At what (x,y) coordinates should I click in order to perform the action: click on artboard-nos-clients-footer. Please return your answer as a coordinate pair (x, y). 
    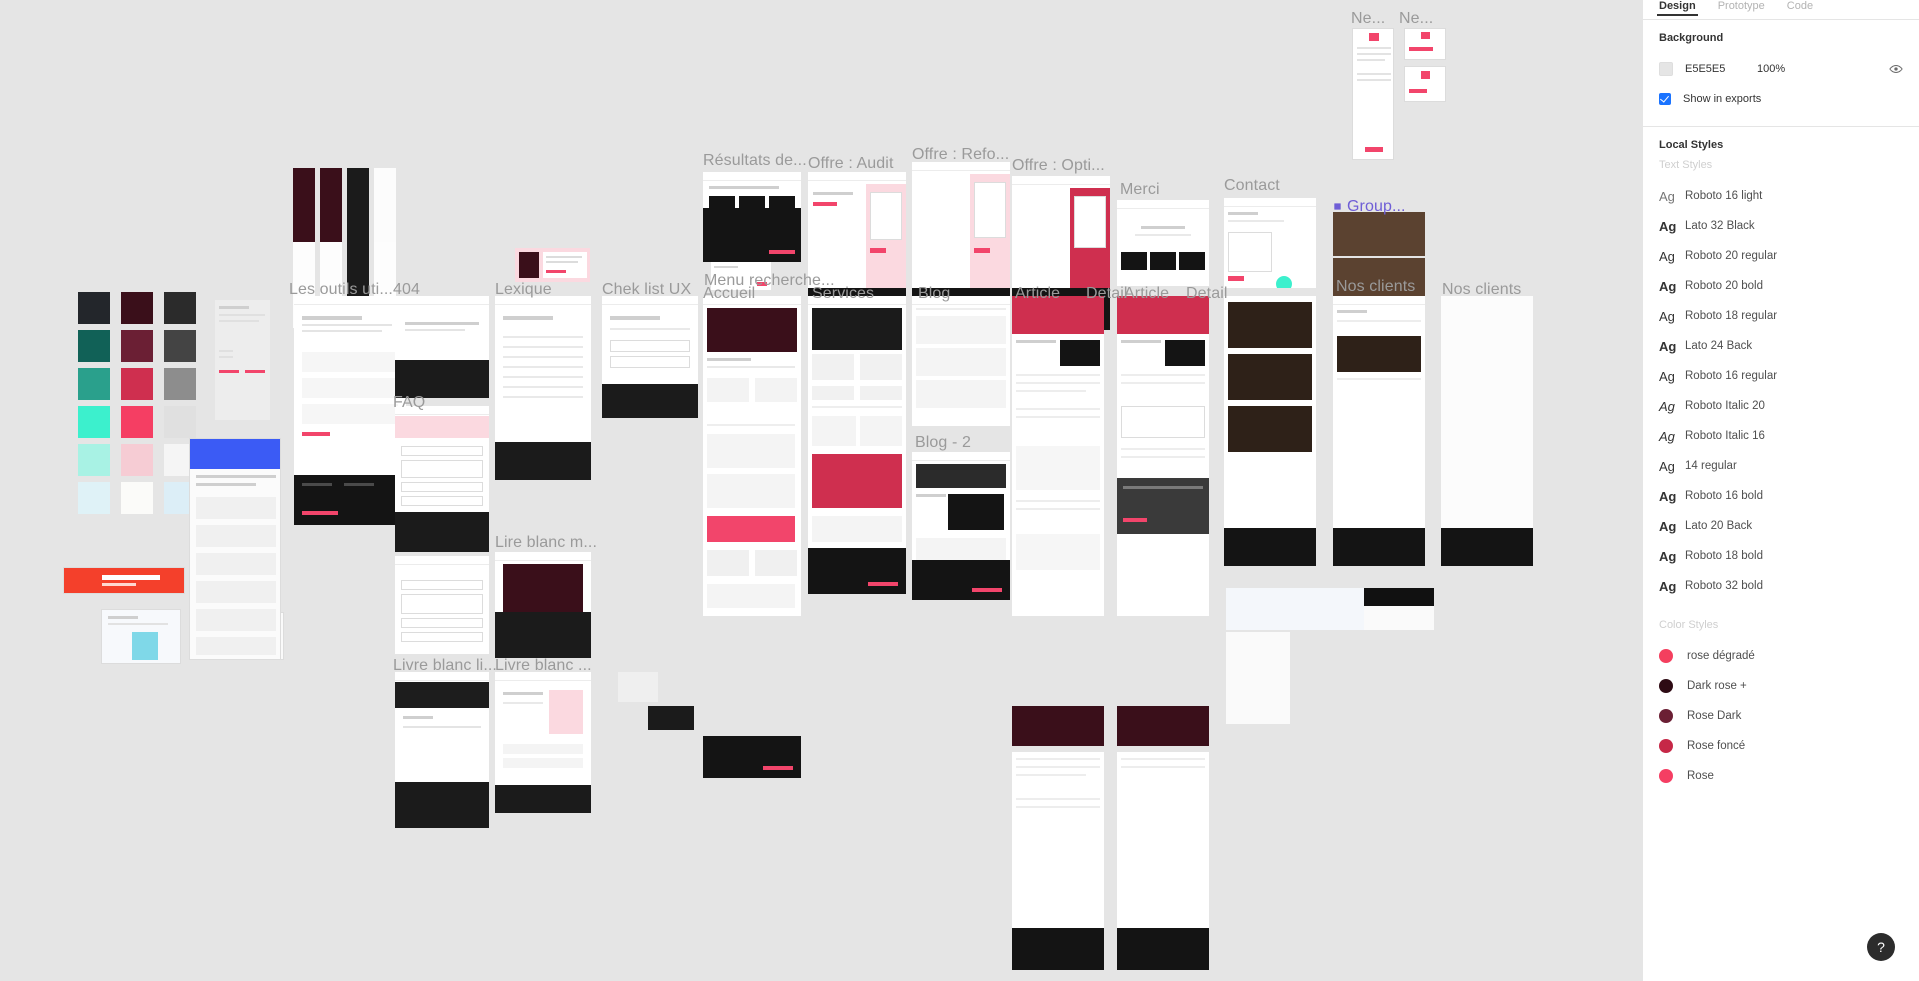
    Looking at the image, I should click on (1379, 547).